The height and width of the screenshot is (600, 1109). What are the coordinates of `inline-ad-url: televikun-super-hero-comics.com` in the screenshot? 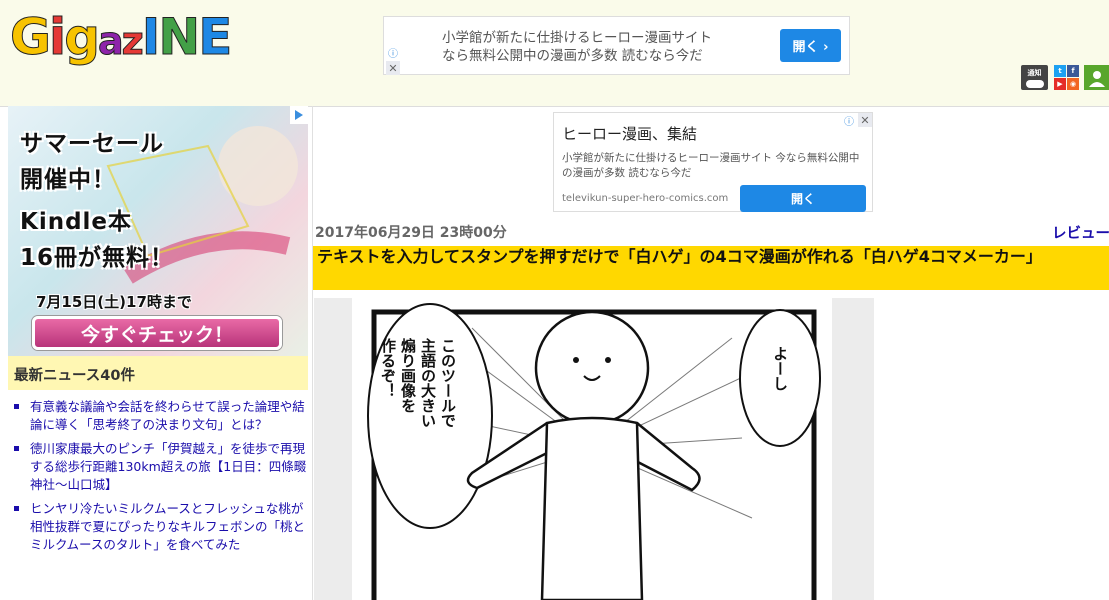 It's located at (645, 198).